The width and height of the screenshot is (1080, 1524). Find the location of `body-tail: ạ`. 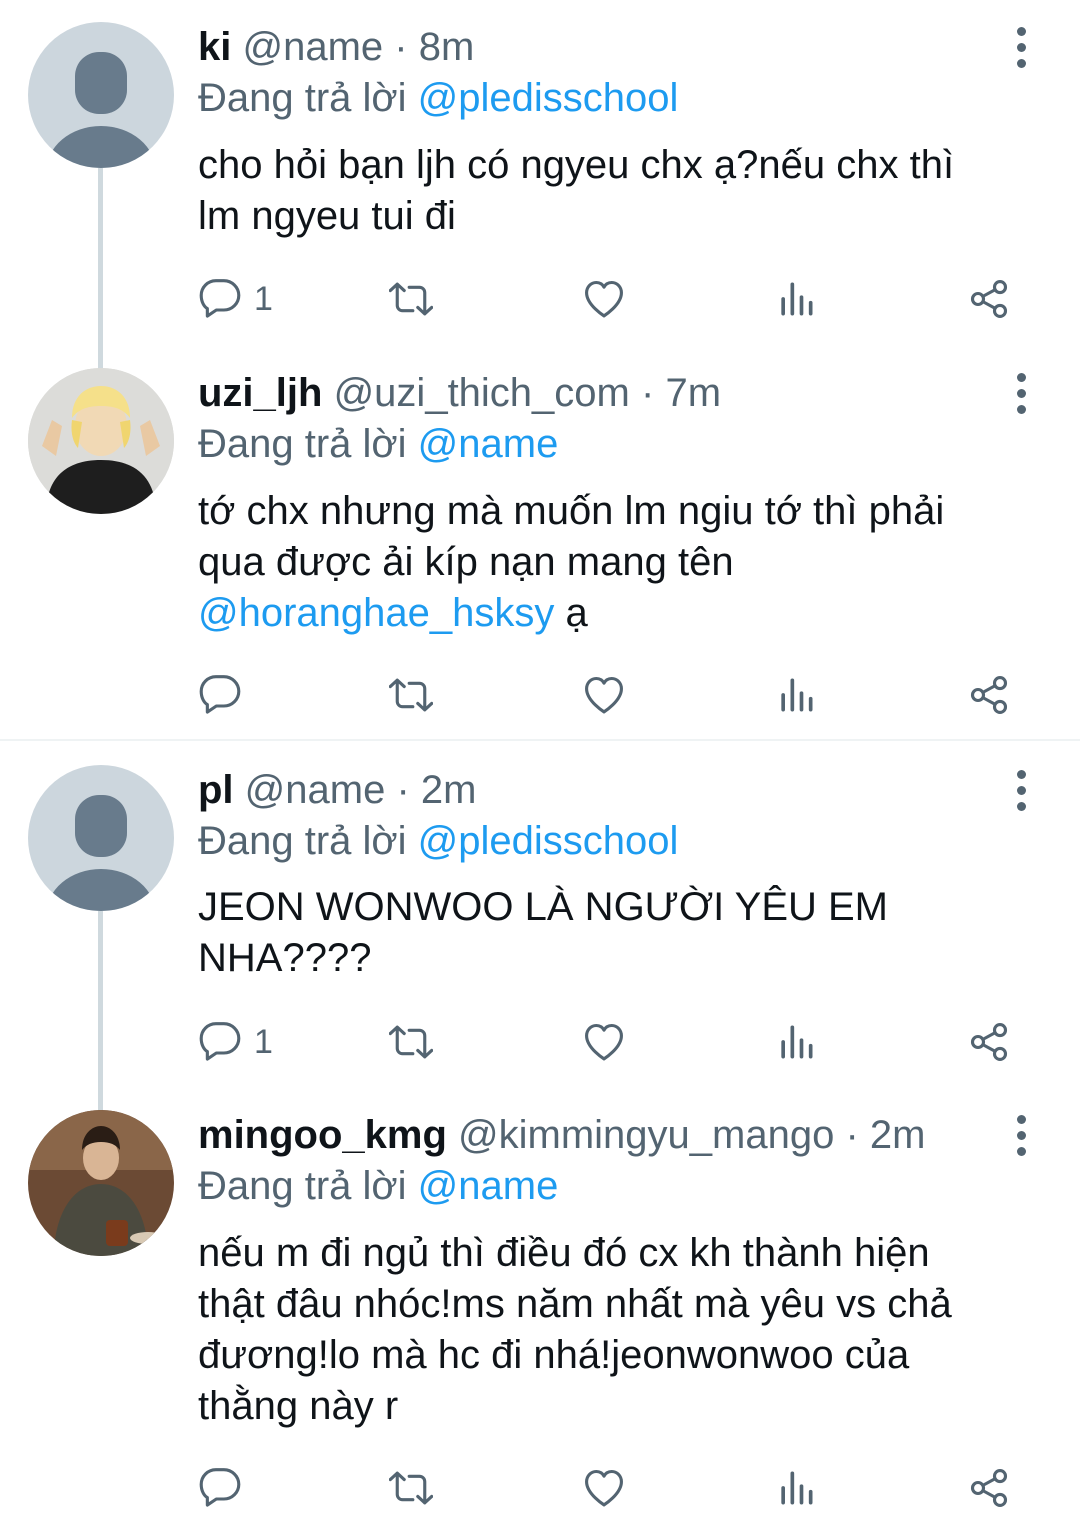

body-tail: ạ is located at coordinates (571, 613).